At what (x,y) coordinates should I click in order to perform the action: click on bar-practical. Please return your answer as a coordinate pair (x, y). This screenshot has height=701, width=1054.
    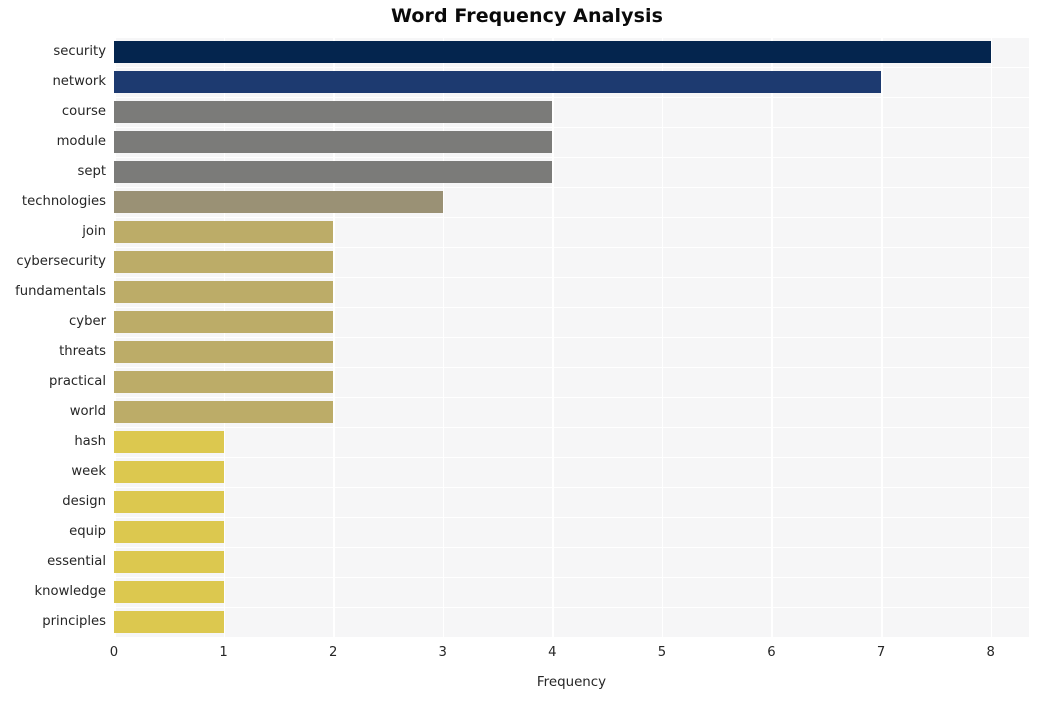
    Looking at the image, I should click on (224, 382).